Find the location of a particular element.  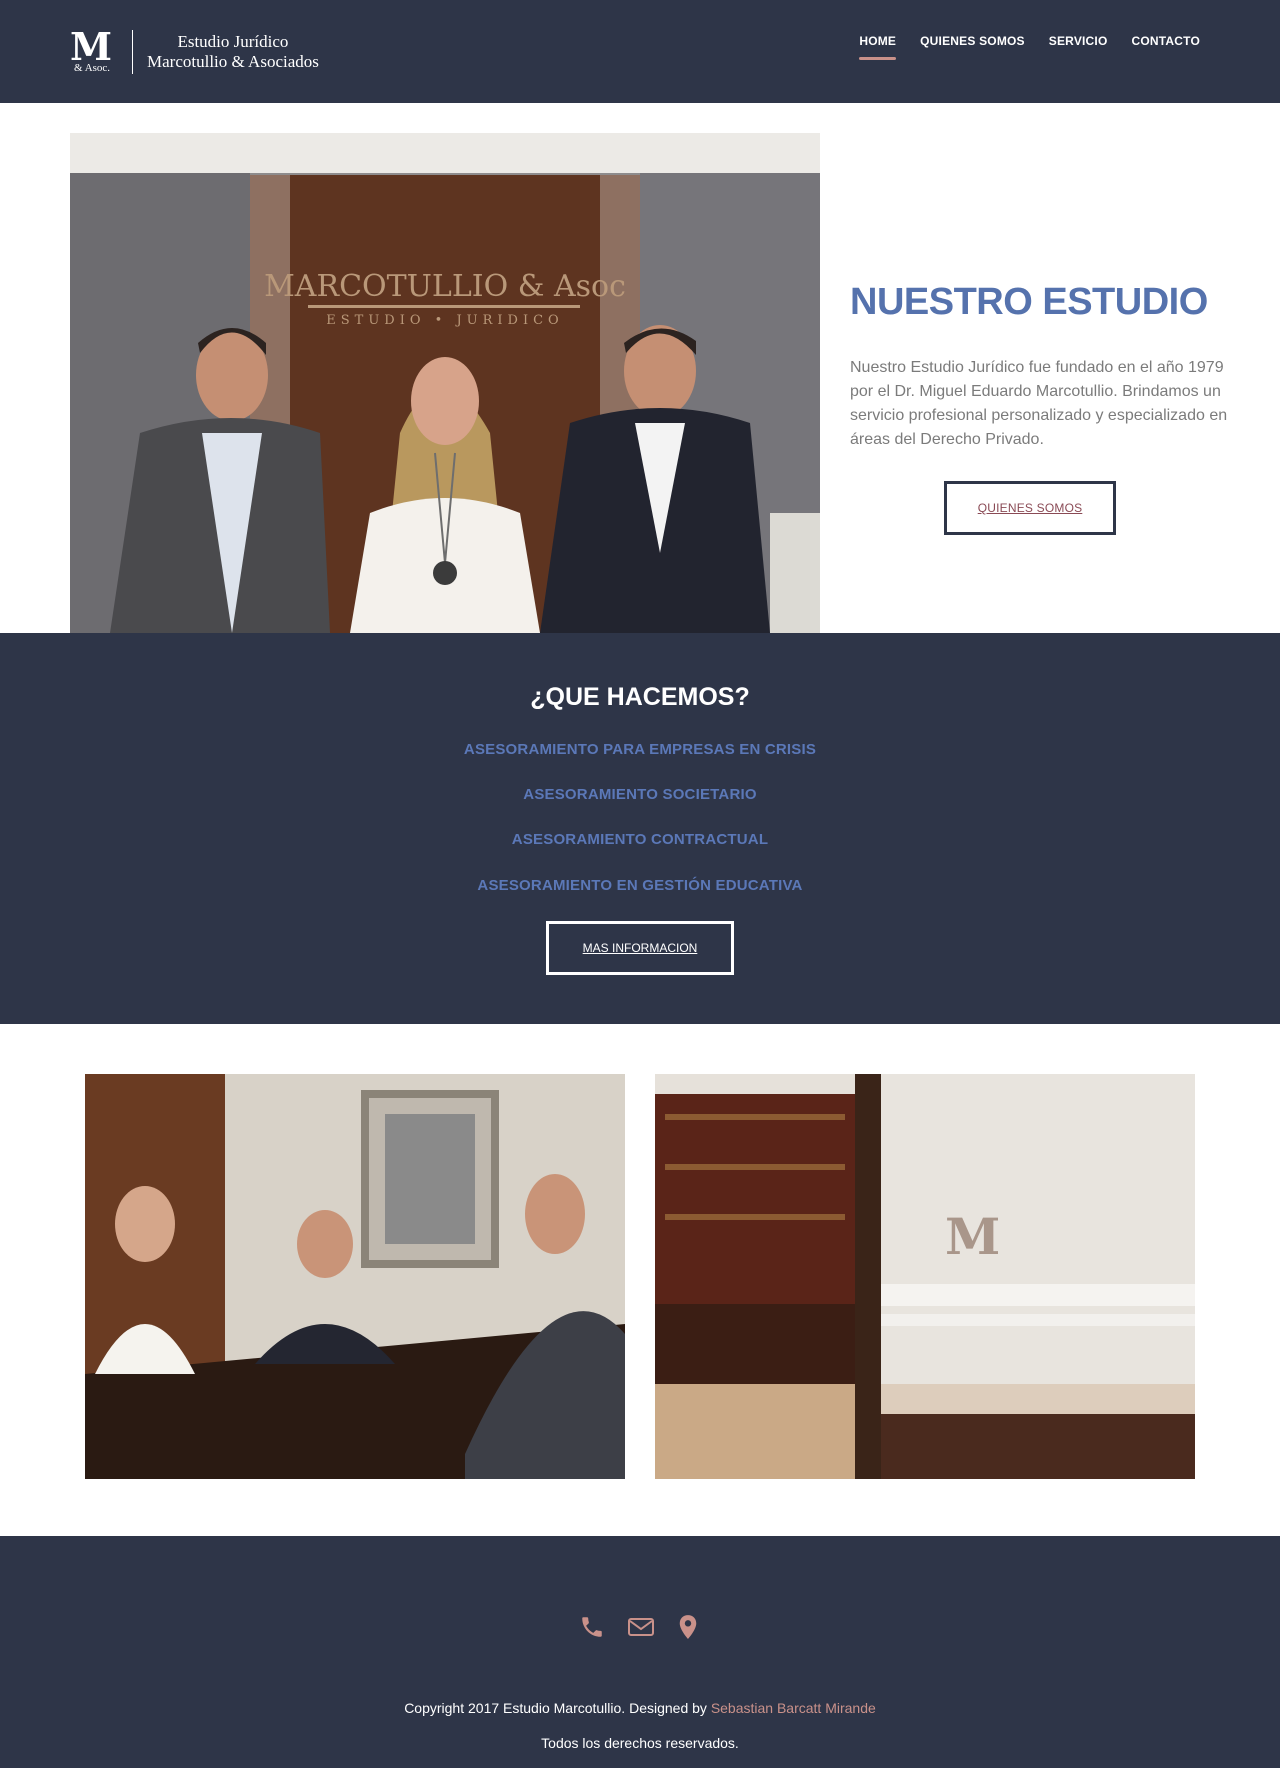

services-title: ¿QUE HACEMOS? is located at coordinates (640, 697).